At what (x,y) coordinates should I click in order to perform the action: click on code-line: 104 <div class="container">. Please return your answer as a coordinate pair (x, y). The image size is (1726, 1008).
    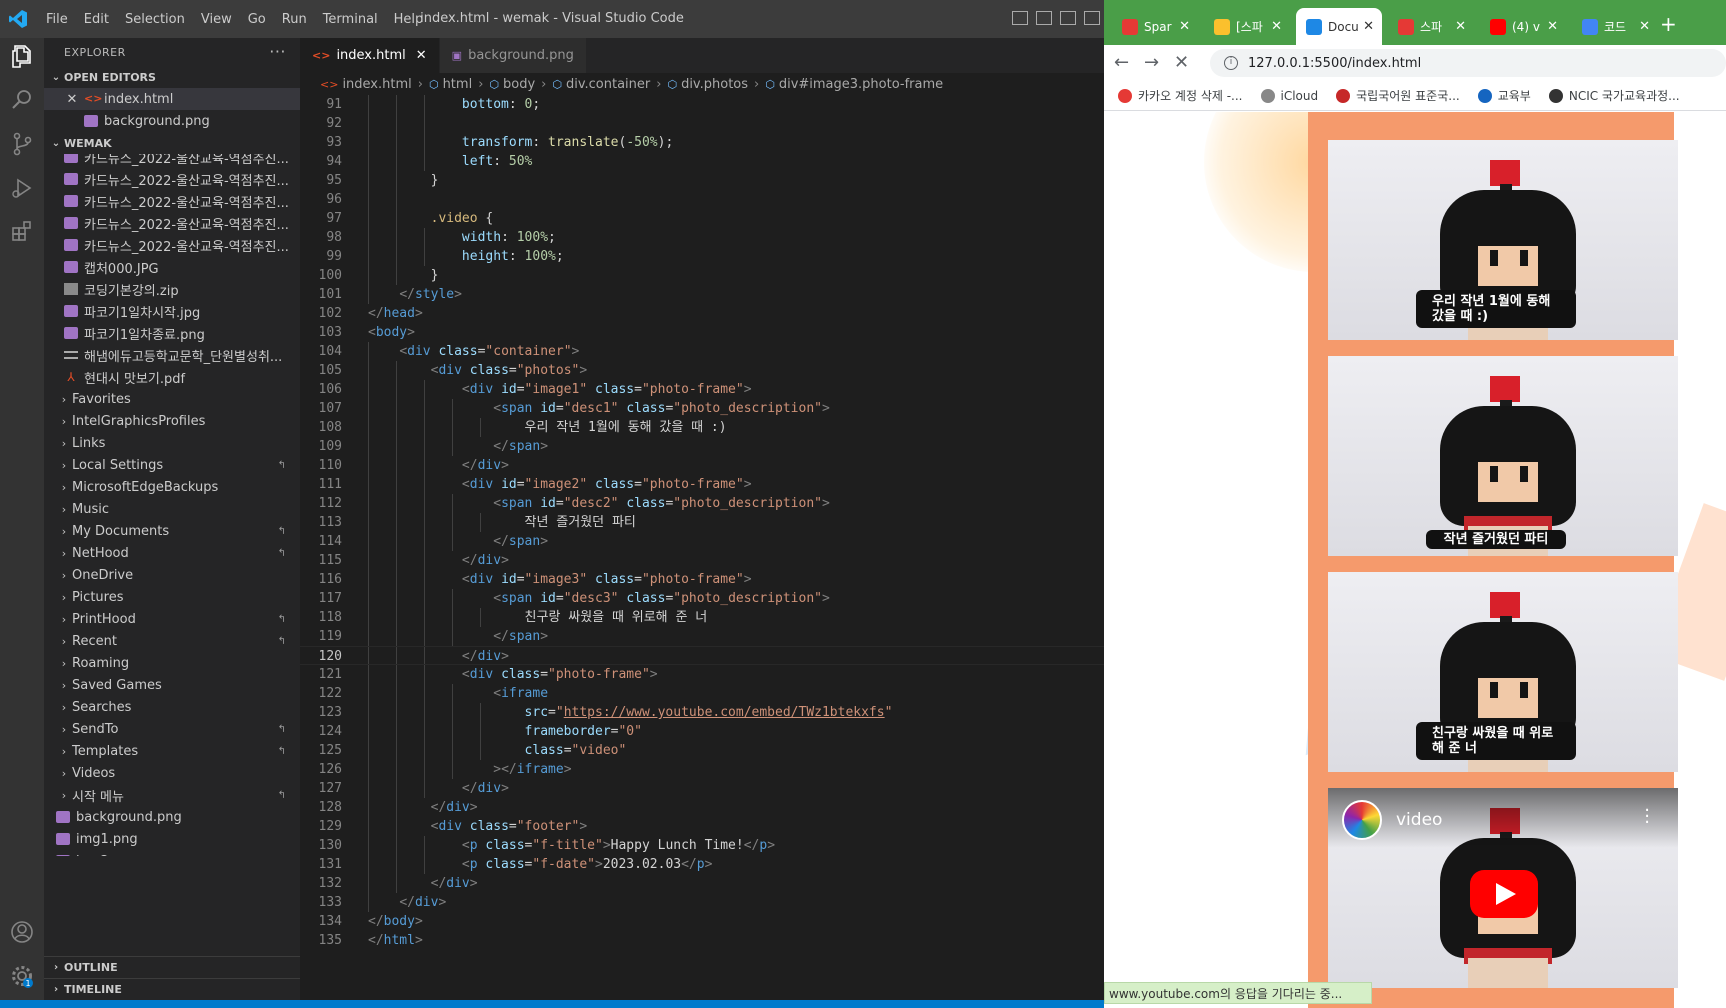
    Looking at the image, I should click on (702, 351).